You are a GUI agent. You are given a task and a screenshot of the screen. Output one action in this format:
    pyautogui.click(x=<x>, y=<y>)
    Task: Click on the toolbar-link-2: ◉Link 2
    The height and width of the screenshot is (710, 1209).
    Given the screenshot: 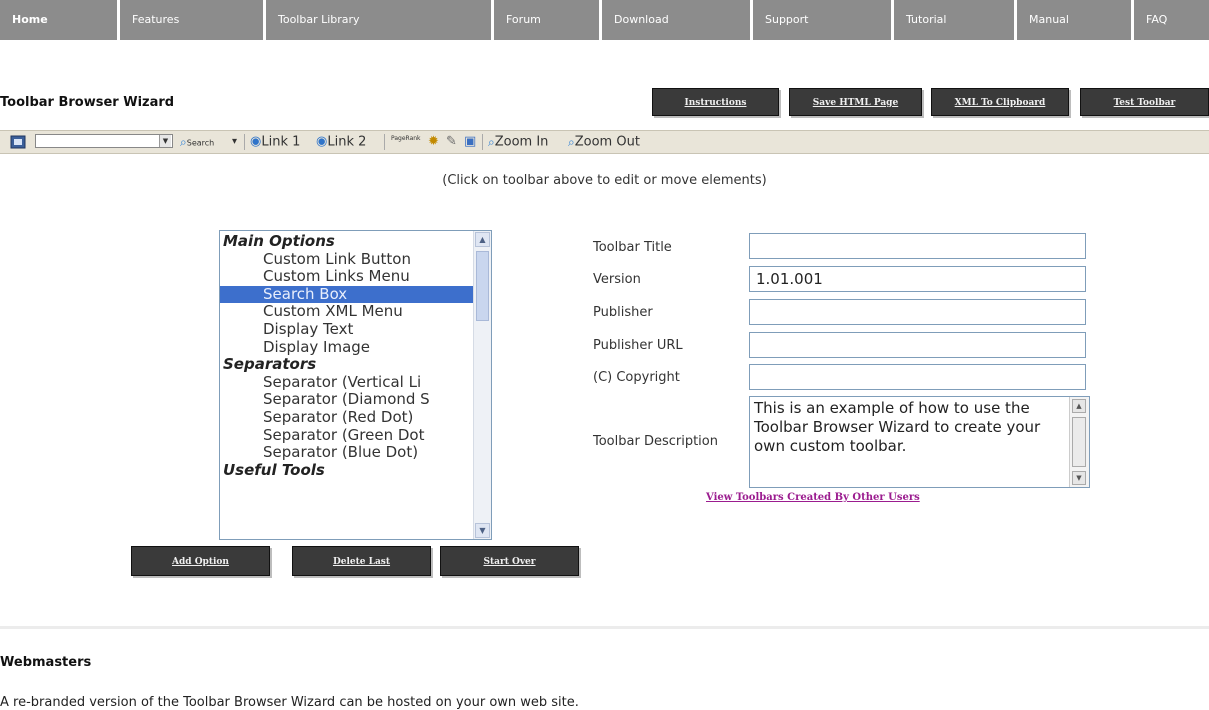 What is the action you would take?
    pyautogui.click(x=341, y=142)
    